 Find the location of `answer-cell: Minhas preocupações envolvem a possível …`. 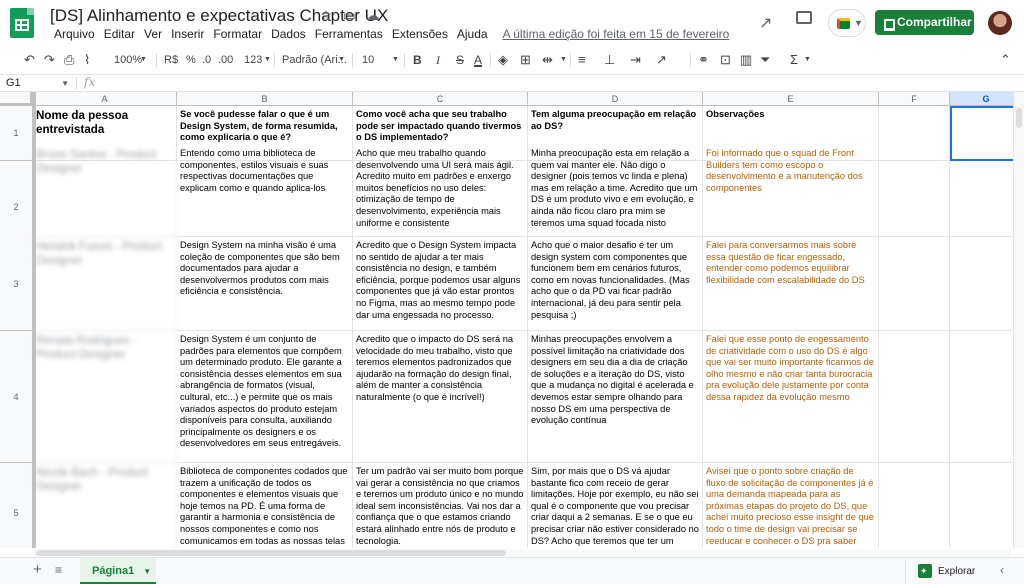

answer-cell: Minhas preocupações envolvem a possível … is located at coordinates (615, 397).